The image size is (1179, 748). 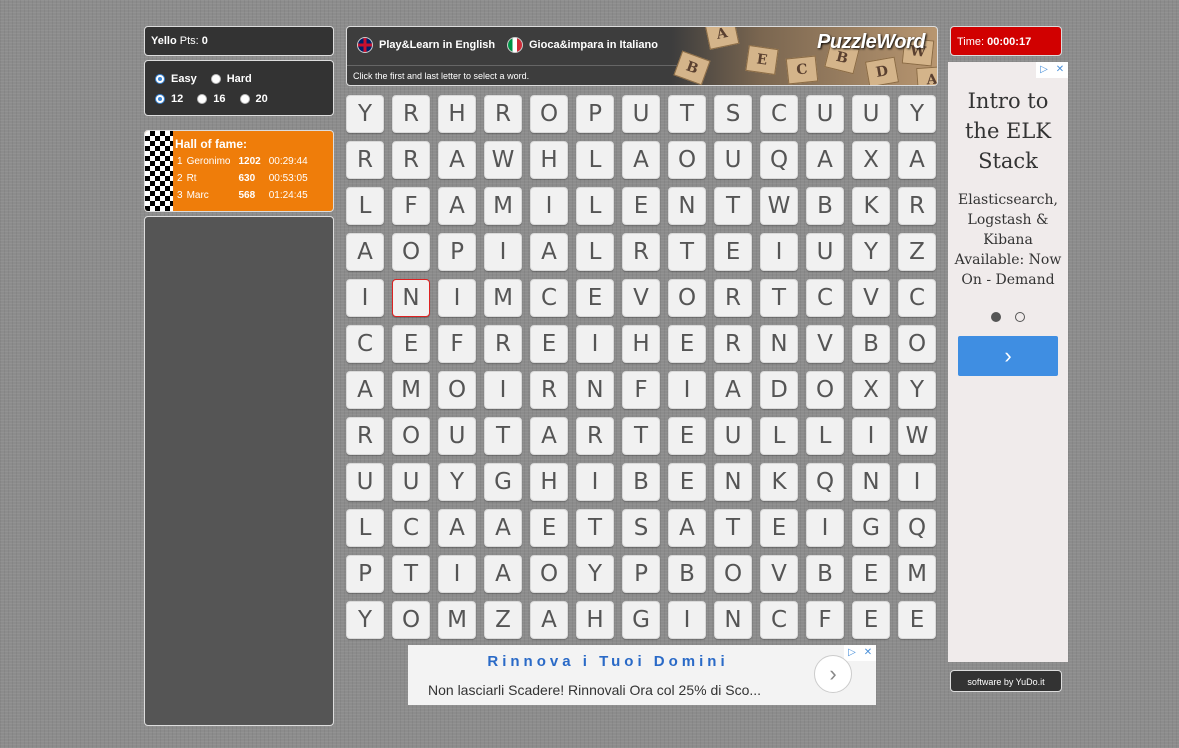 What do you see at coordinates (1044, 70) in the screenshot?
I see `adchoices-icon: ▷` at bounding box center [1044, 70].